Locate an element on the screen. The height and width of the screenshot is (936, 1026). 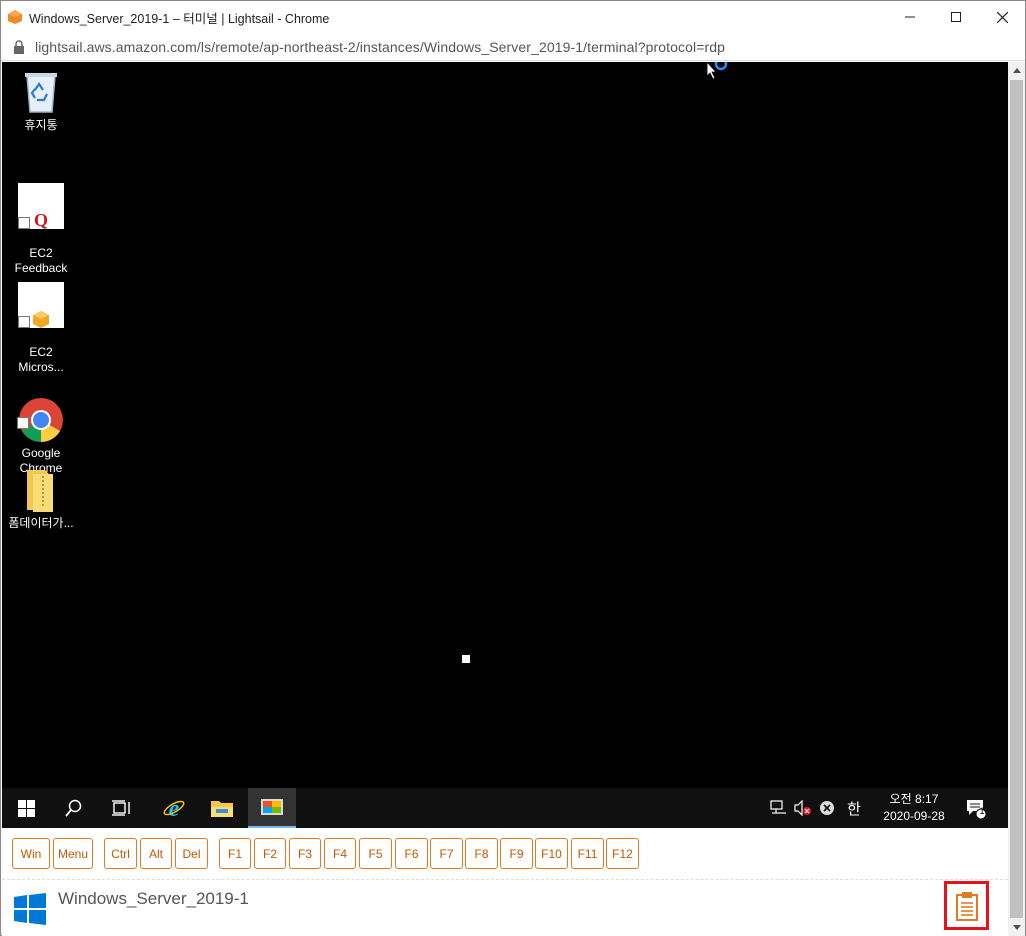
status-tray-button is located at coordinates (827, 808).